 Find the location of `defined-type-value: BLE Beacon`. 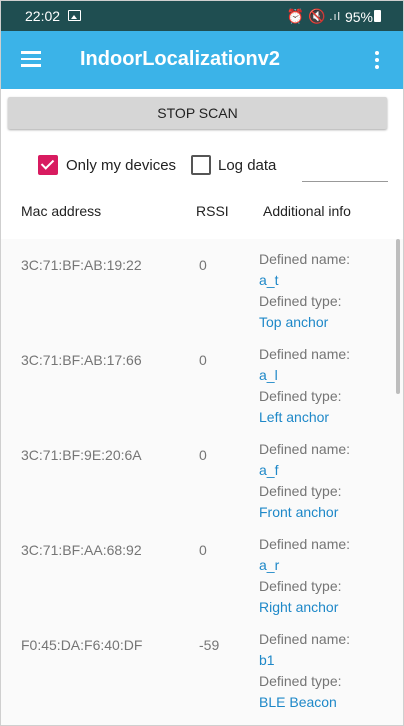

defined-type-value: BLE Beacon is located at coordinates (298, 702).